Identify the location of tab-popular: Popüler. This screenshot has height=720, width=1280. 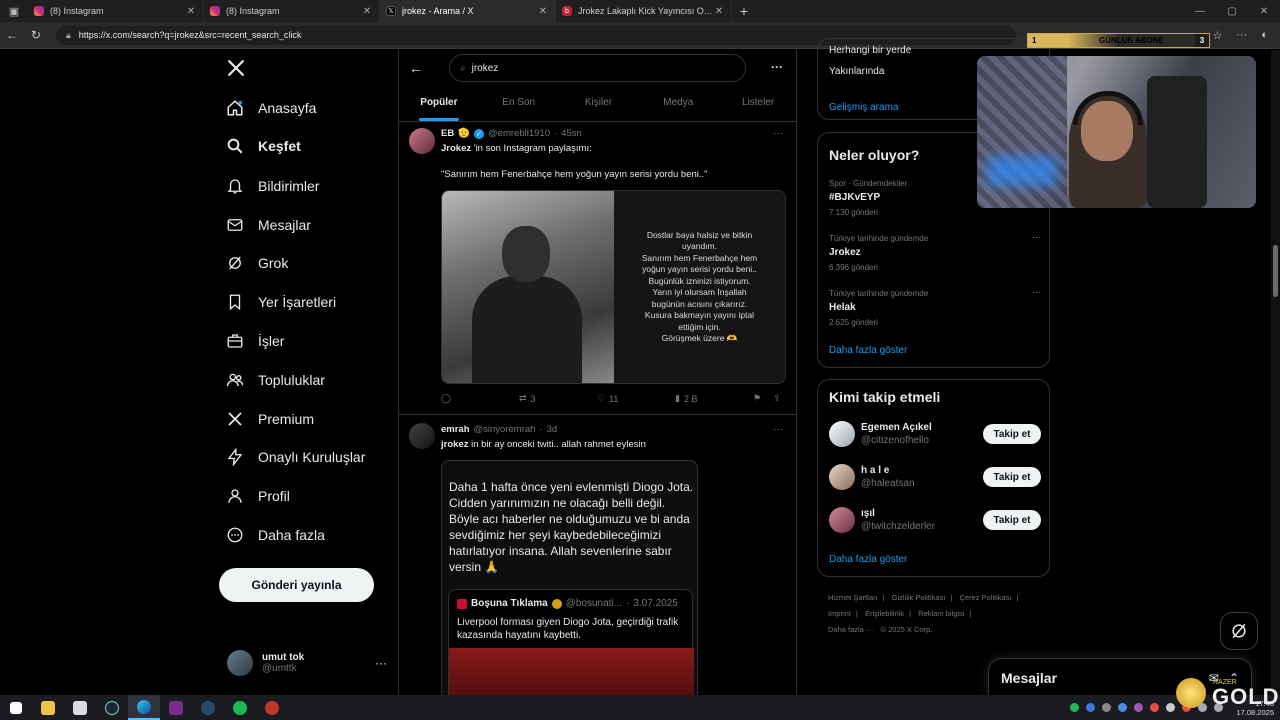
(439, 105).